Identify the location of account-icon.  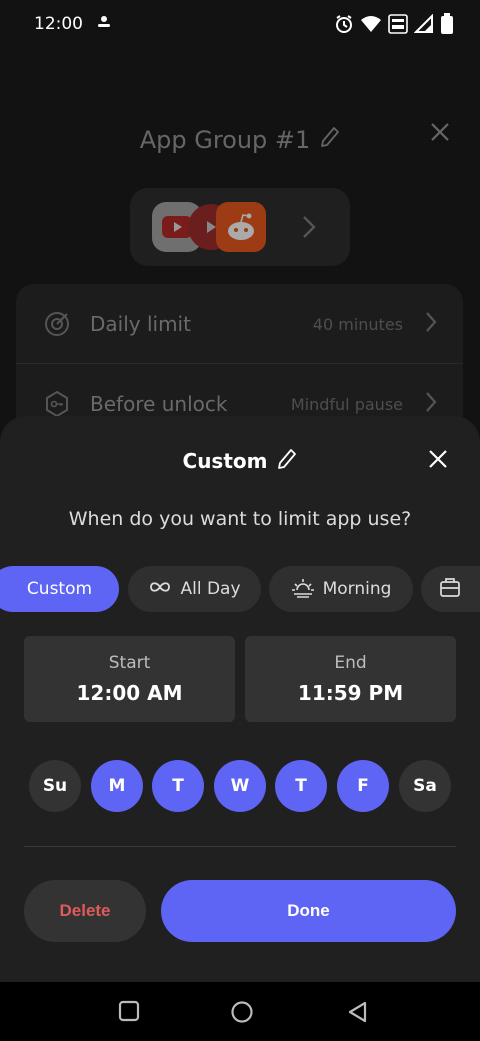
(104, 24).